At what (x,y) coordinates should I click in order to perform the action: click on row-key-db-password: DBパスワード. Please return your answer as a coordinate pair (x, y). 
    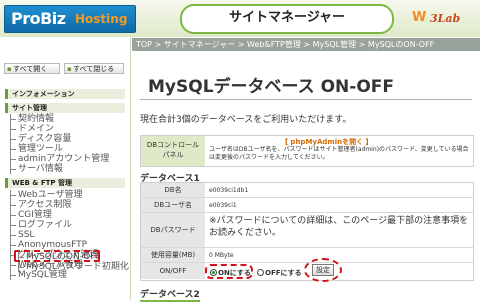
    Looking at the image, I should click on (173, 230).